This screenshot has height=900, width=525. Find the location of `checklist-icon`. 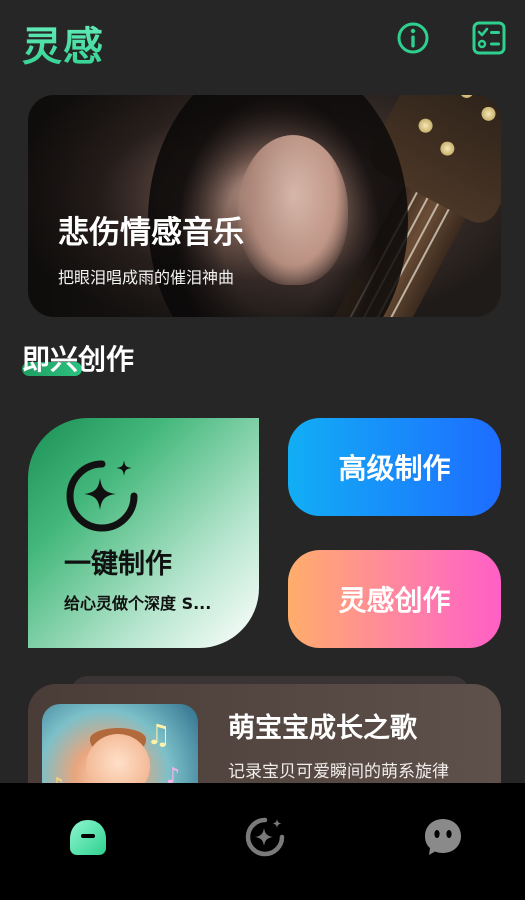

checklist-icon is located at coordinates (489, 38).